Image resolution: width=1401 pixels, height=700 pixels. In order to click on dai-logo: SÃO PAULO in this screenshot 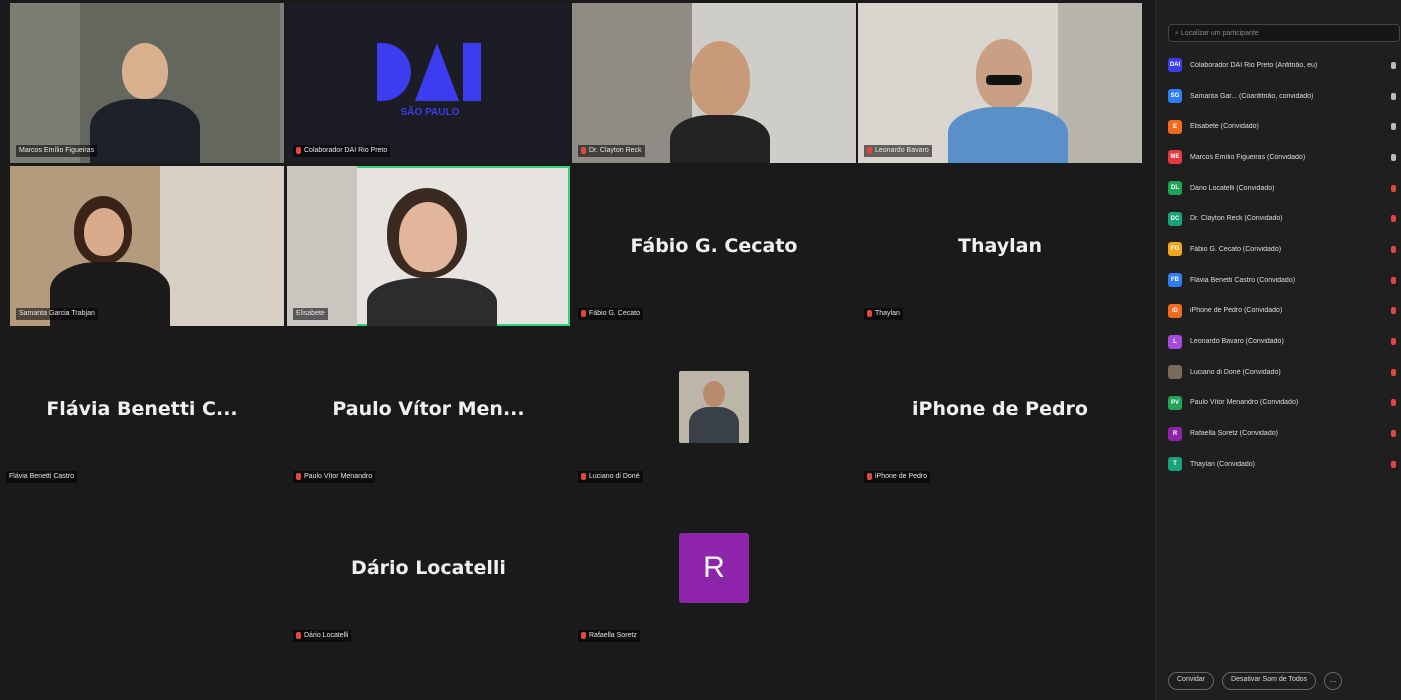, I will do `click(430, 81)`.